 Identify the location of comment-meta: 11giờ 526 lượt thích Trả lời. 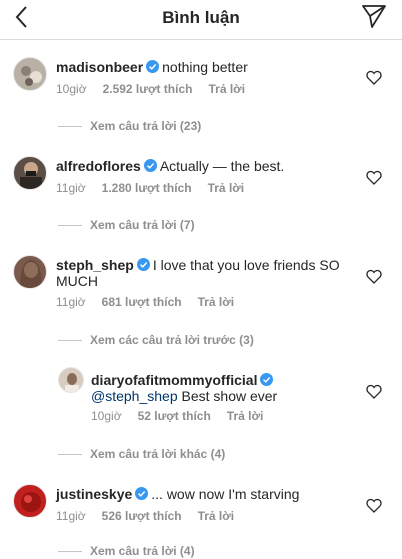
(153, 516).